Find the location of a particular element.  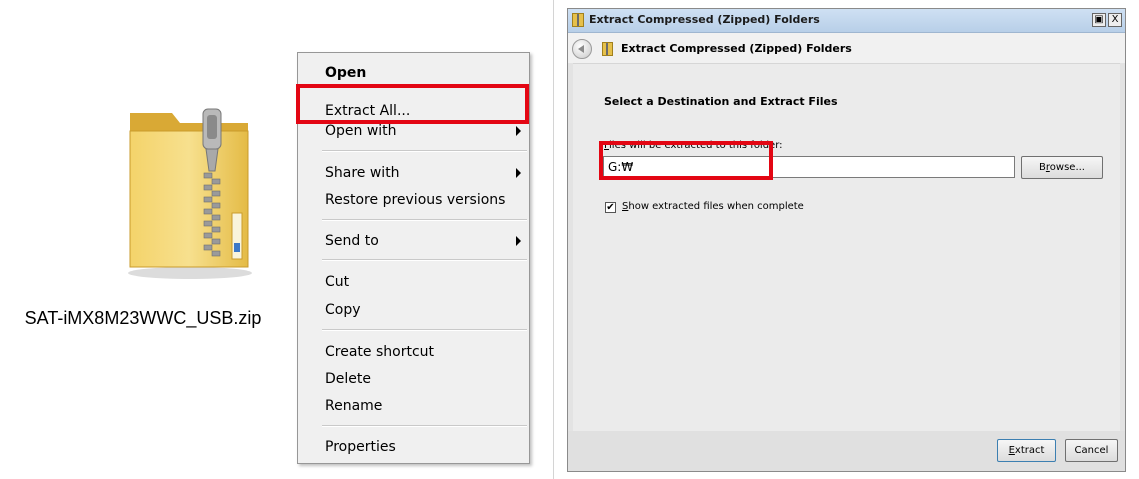

show-files-label: Show extracted files when complete is located at coordinates (713, 206).